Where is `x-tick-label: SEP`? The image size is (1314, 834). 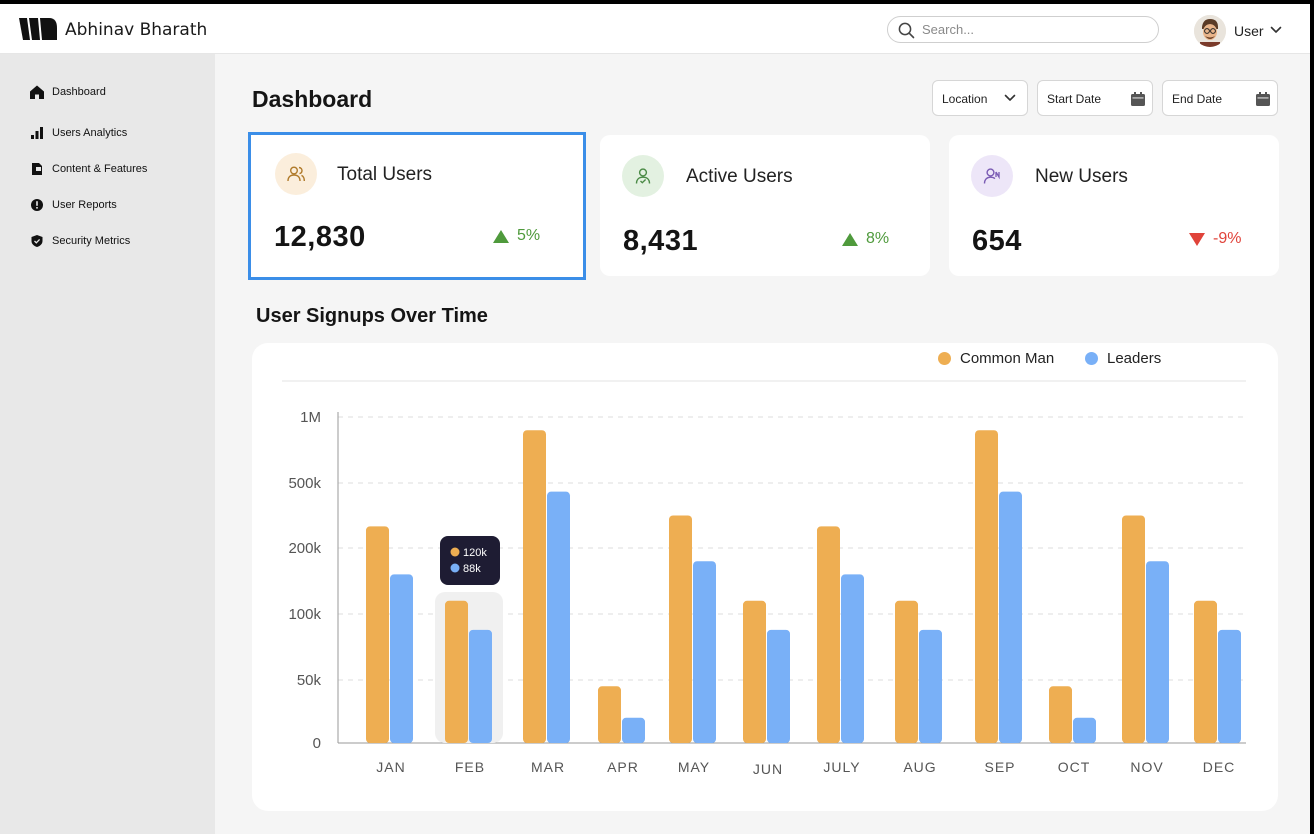
x-tick-label: SEP is located at coordinates (999, 767).